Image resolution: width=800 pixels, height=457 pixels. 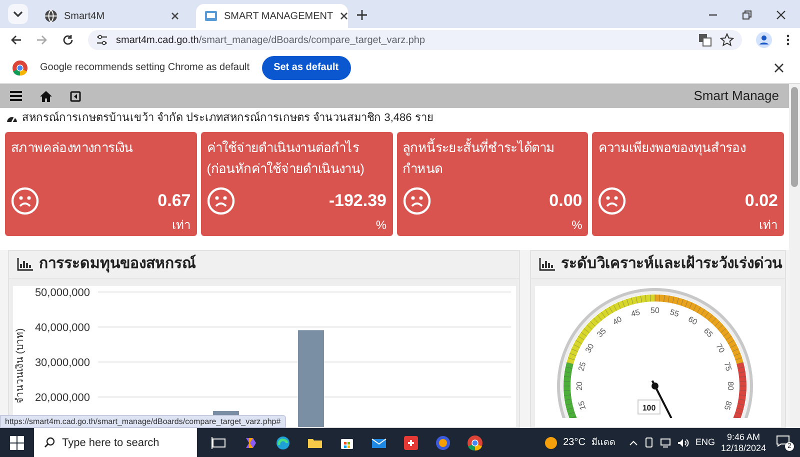 What do you see at coordinates (736, 96) in the screenshot?
I see `navbar-brand: Smart Manage` at bounding box center [736, 96].